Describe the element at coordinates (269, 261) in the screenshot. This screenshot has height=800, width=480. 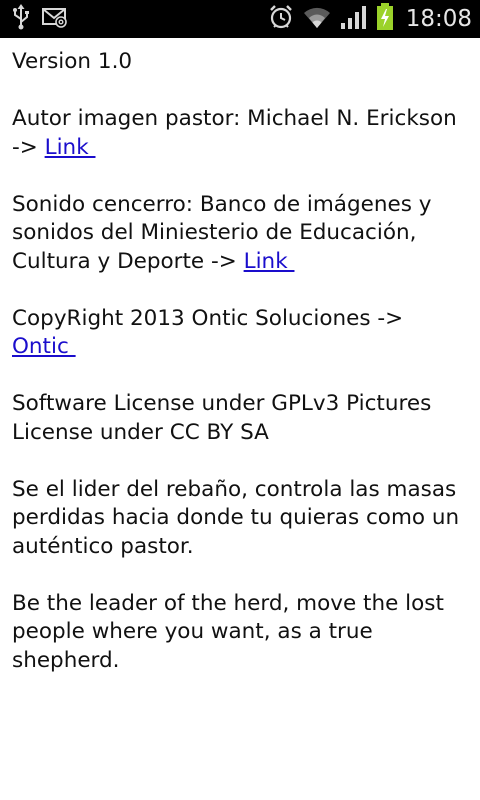
I see `sound-link: Link` at that location.